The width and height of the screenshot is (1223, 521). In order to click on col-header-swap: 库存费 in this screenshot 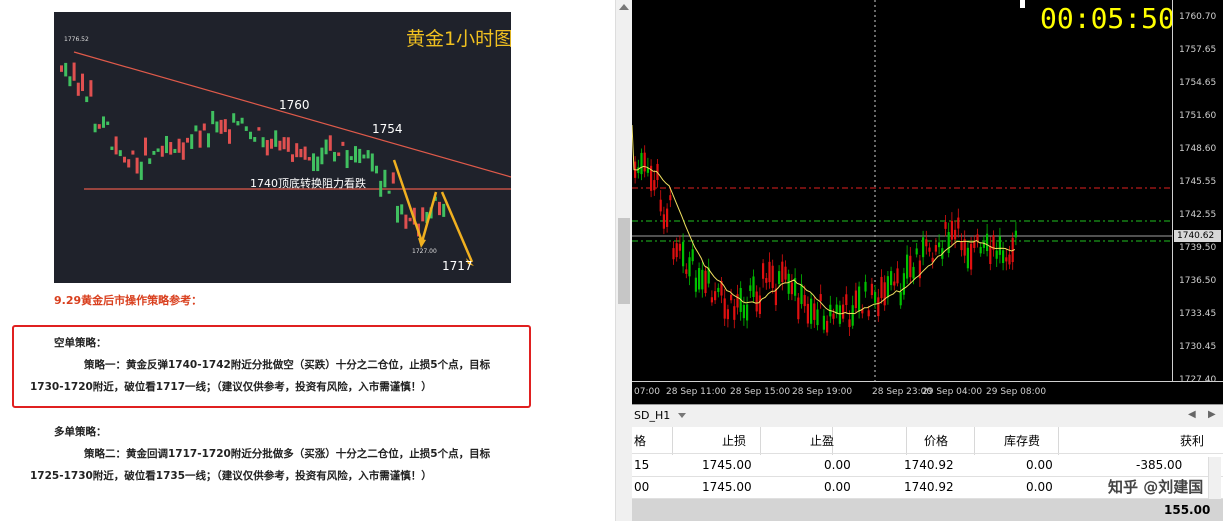, I will do `click(1022, 440)`.